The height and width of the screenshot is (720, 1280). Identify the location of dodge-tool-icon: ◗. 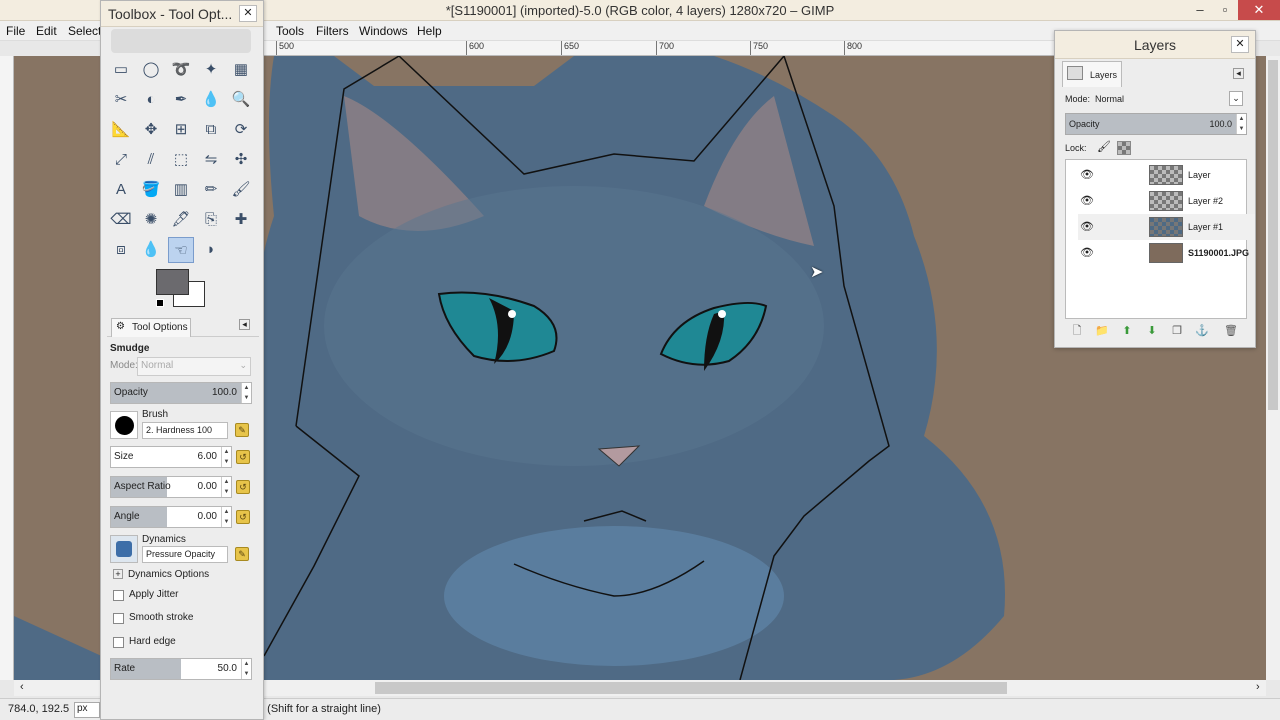
(211, 250).